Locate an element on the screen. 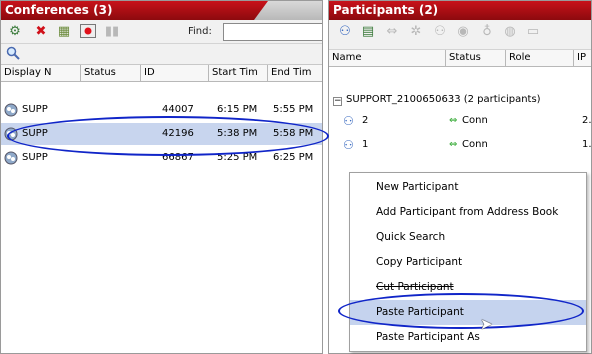 The image size is (592, 354). remove-participant-icon: ⚇ is located at coordinates (440, 32).